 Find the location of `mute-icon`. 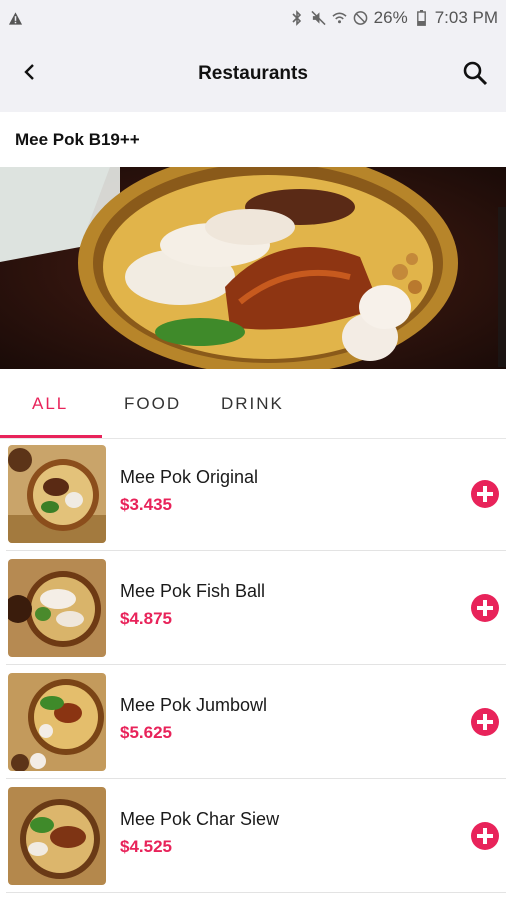

mute-icon is located at coordinates (318, 18).